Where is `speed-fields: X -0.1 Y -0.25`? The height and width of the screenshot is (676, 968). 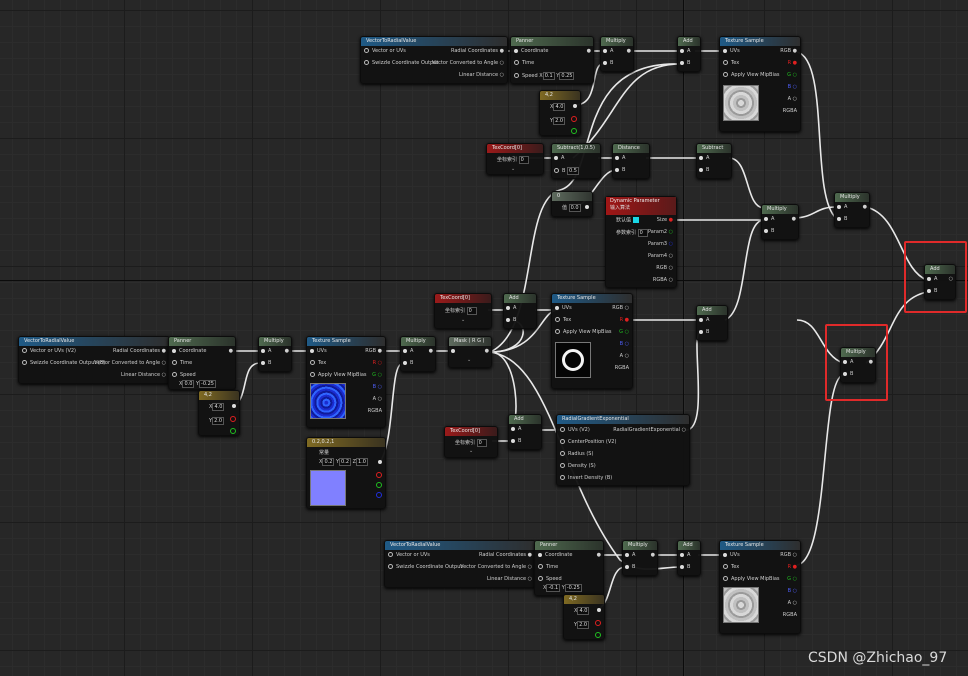 speed-fields: X -0.1 Y -0.25 is located at coordinates (562, 588).